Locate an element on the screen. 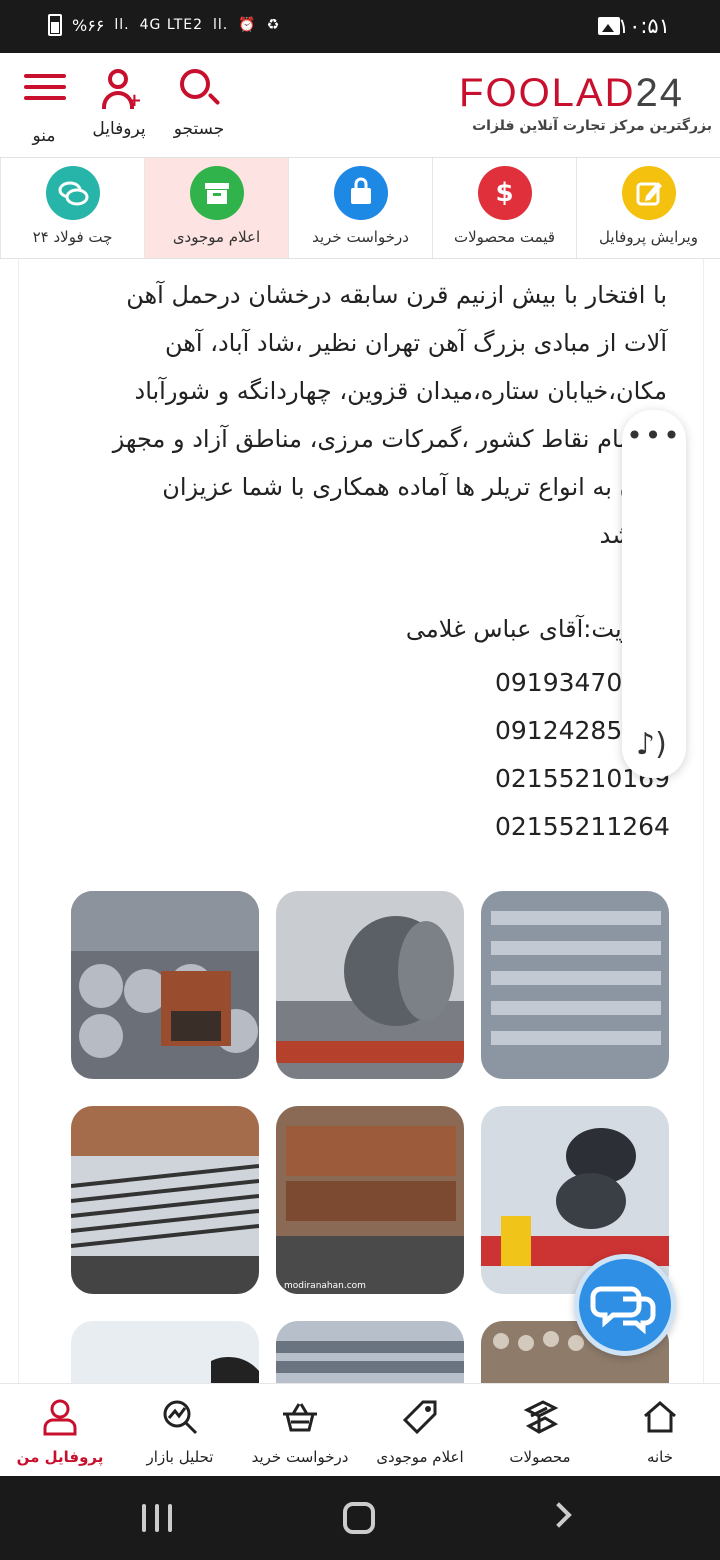  nav-stock: اعلام موجودی is located at coordinates (420, 1430).